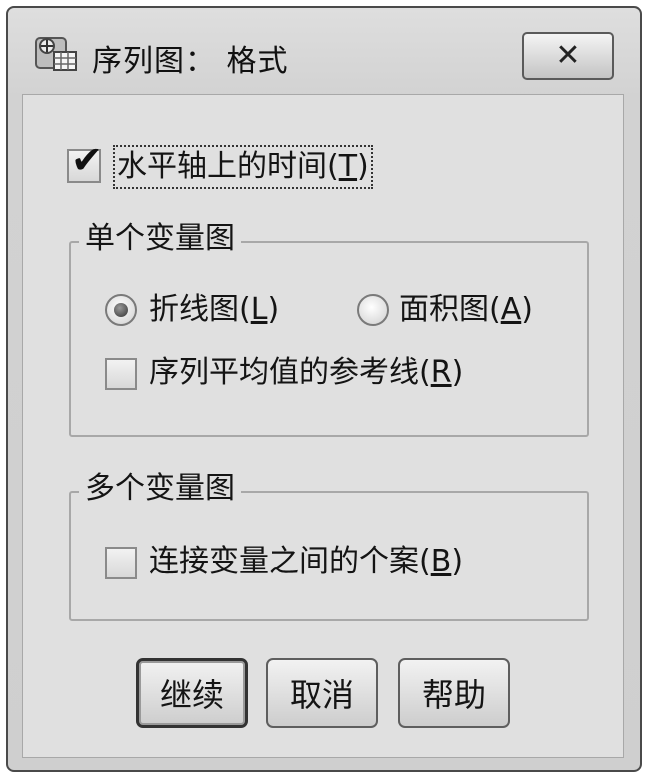 This screenshot has width=650, height=780. What do you see at coordinates (190, 61) in the screenshot?
I see `window-title: 序列图： 格式` at bounding box center [190, 61].